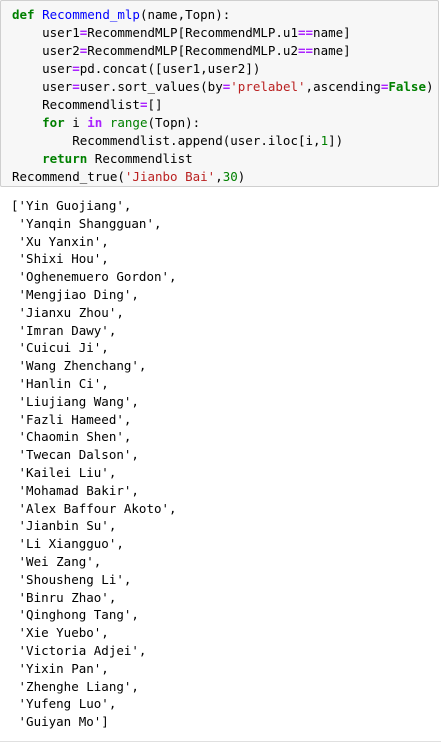 The width and height of the screenshot is (441, 743). I want to click on output-line: 'Binru Zhao',, so click(64, 597).